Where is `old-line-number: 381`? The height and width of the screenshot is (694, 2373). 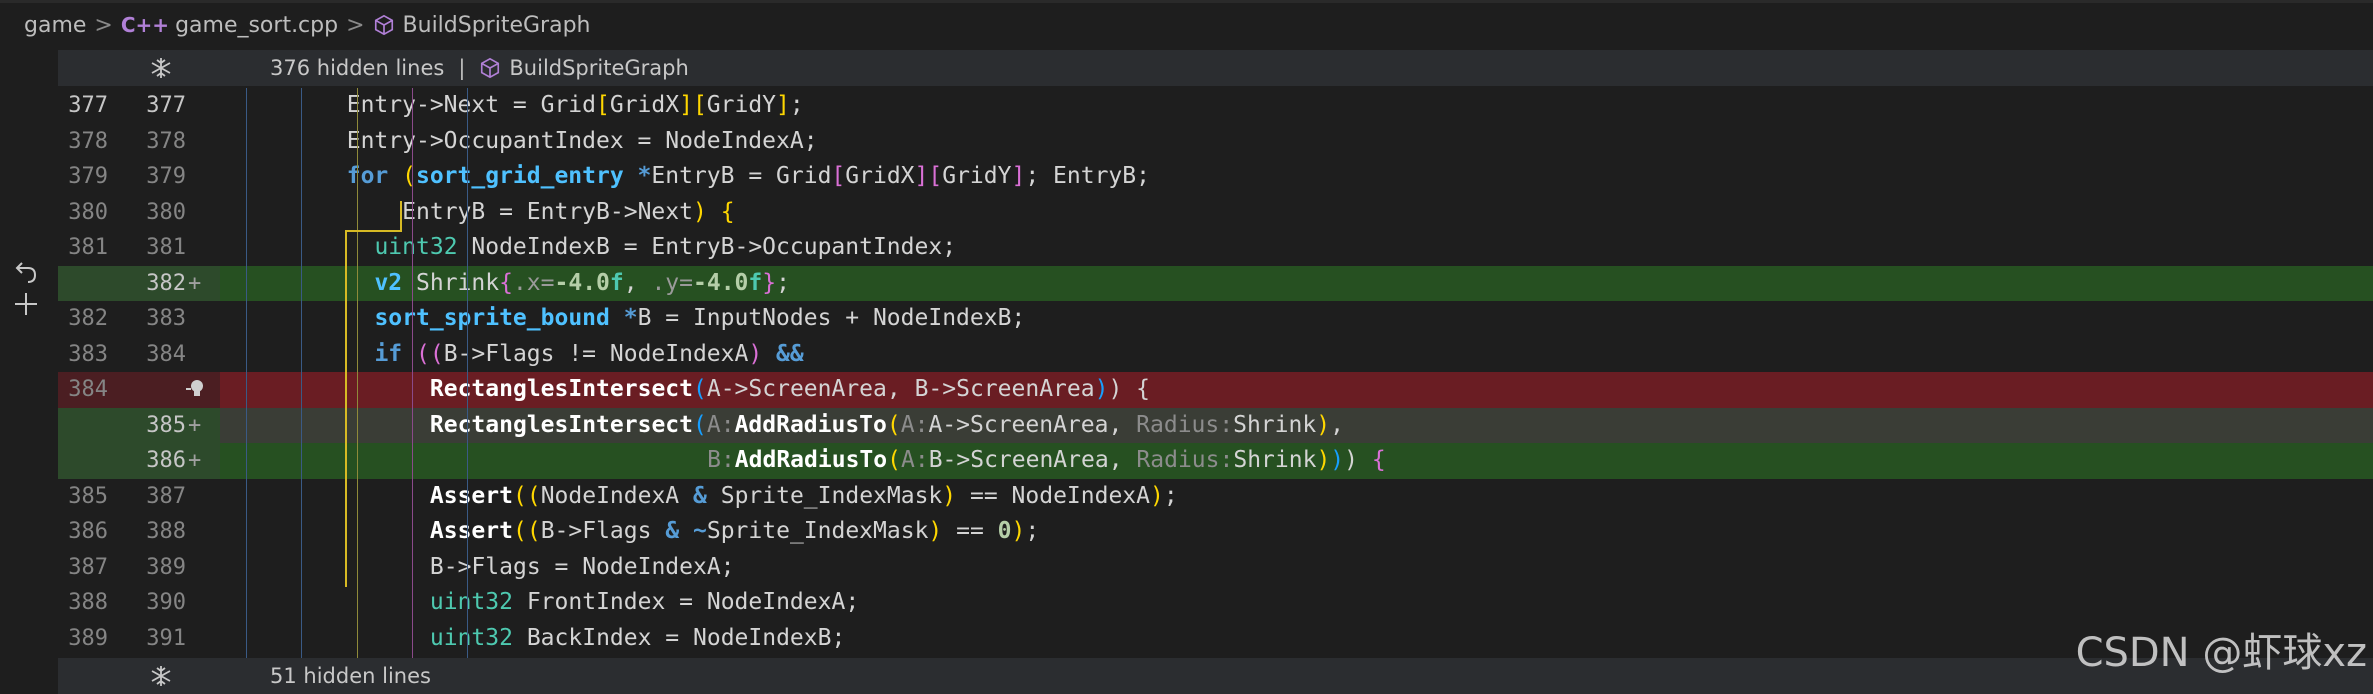
old-line-number: 381 is located at coordinates (88, 247).